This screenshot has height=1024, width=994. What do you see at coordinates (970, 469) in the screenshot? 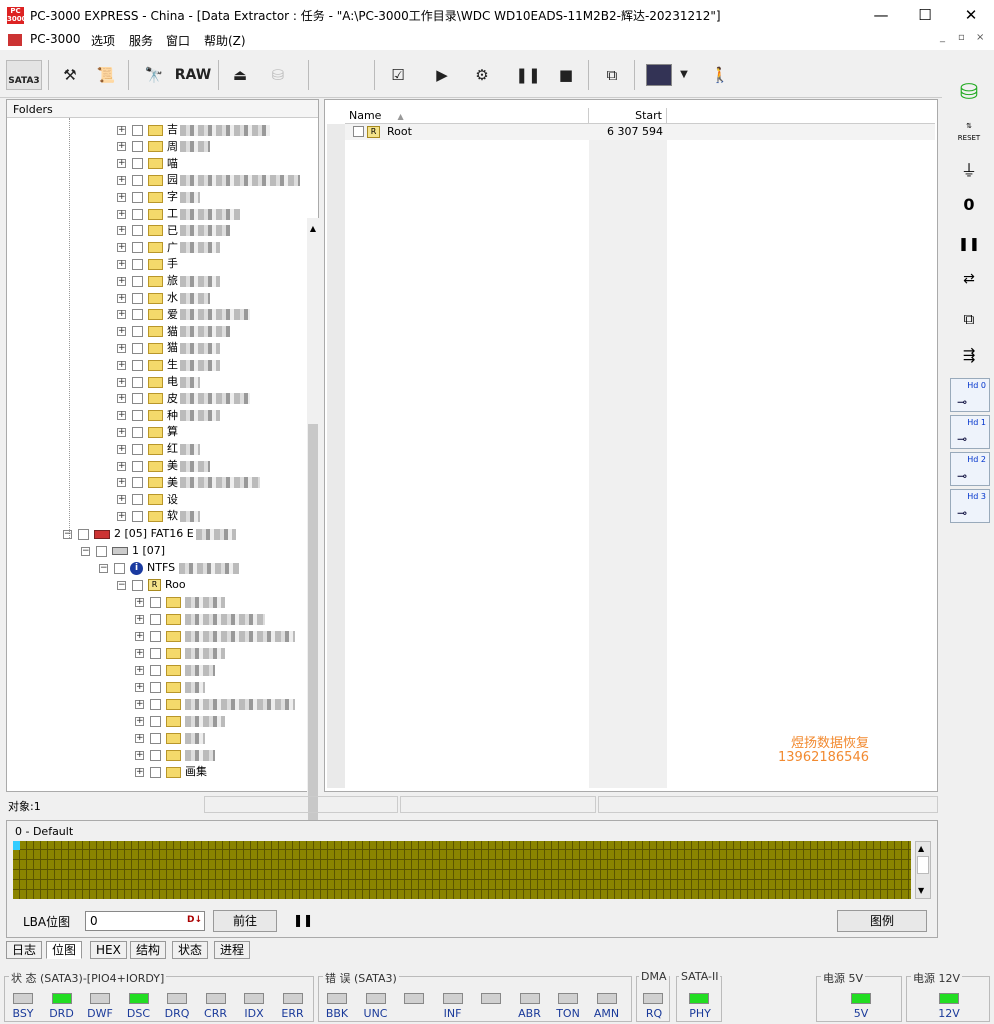
I see `head-2-button: Hd 2 ⊸` at bounding box center [970, 469].